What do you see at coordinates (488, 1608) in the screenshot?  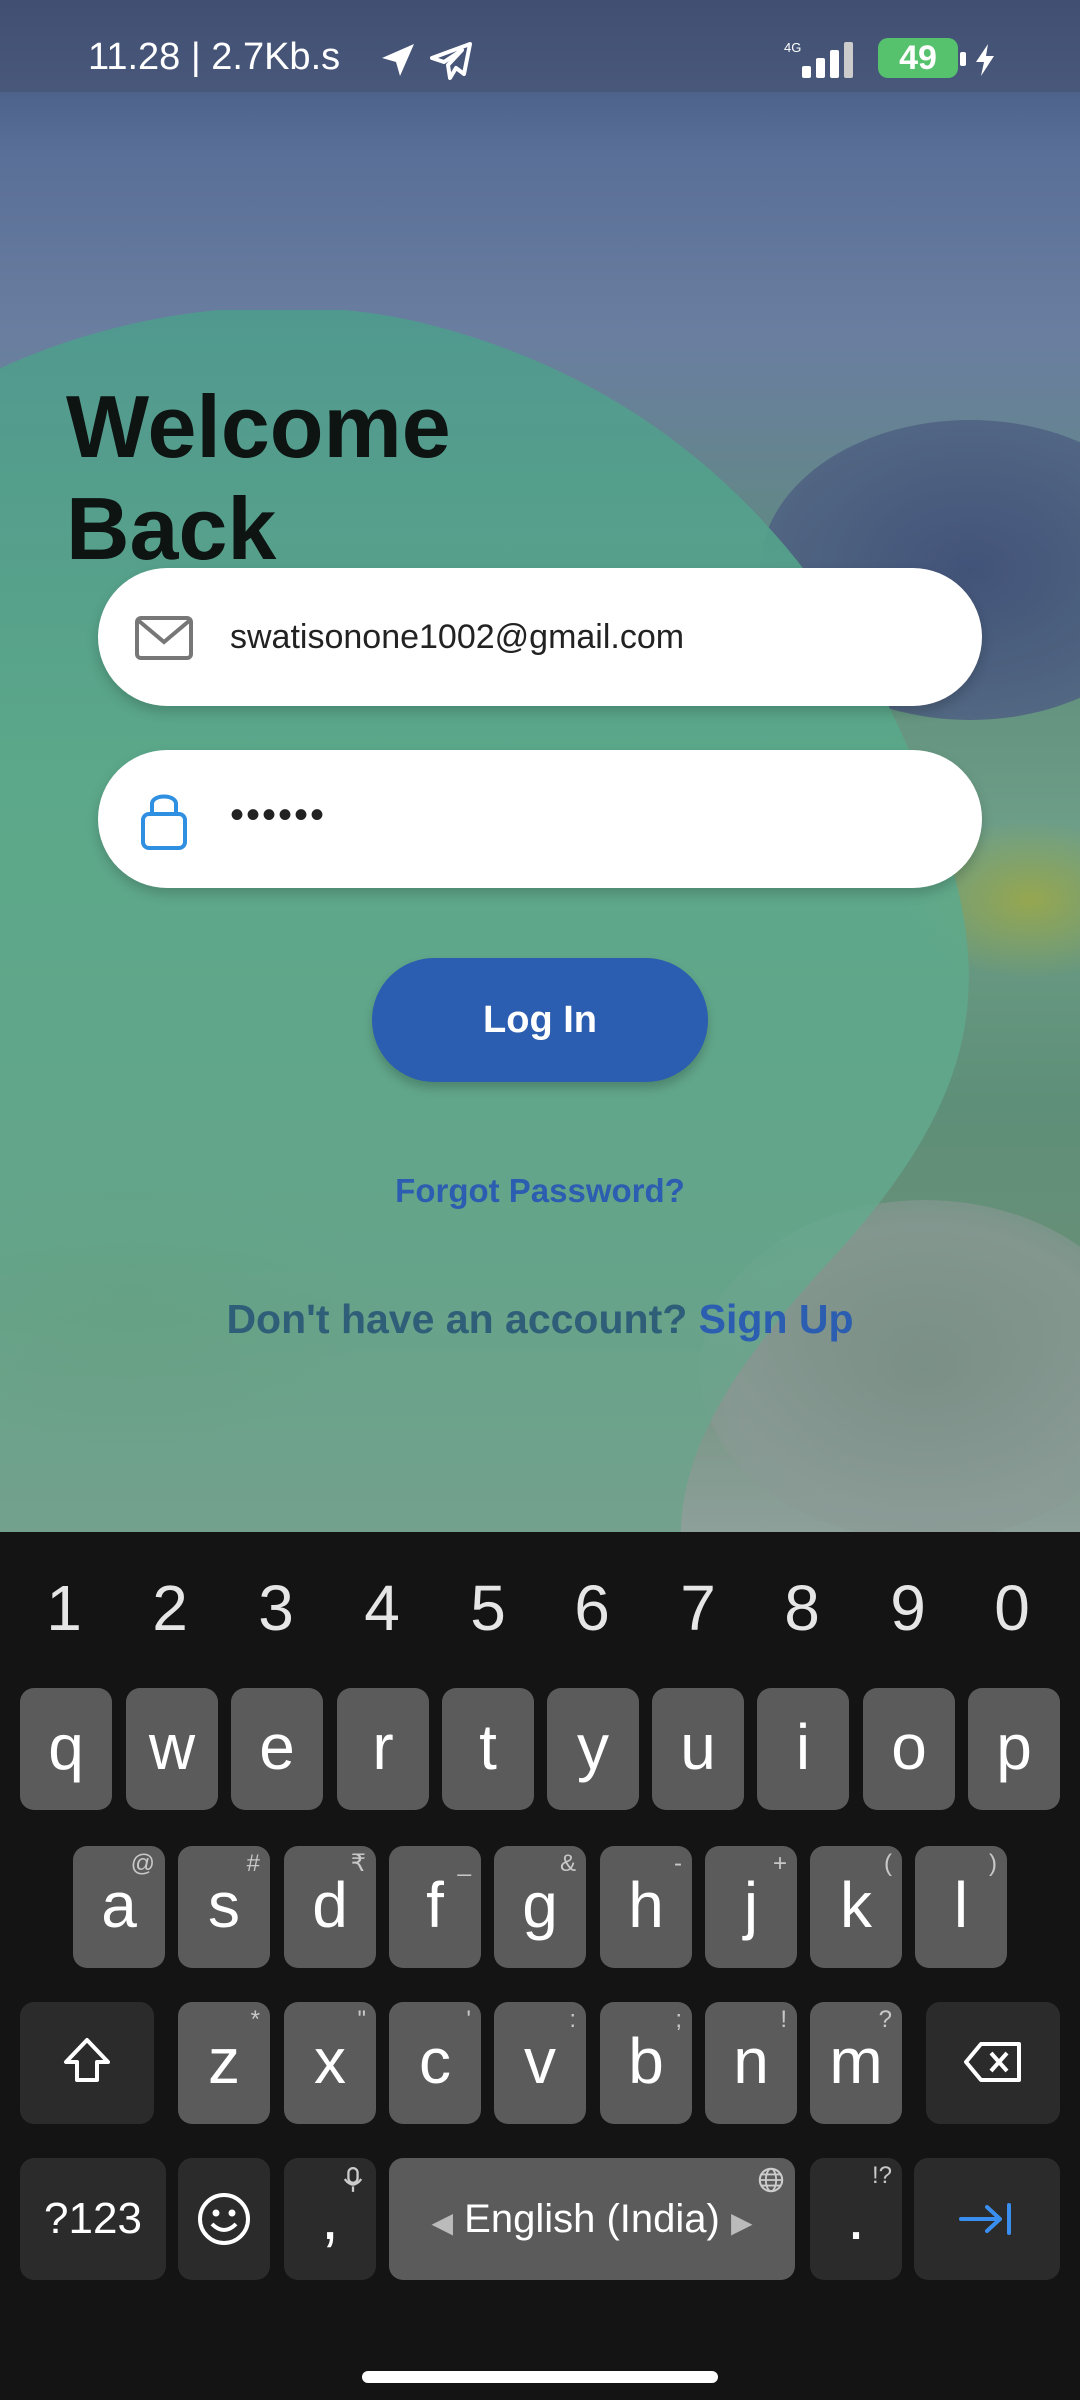 I see `key-5: 5` at bounding box center [488, 1608].